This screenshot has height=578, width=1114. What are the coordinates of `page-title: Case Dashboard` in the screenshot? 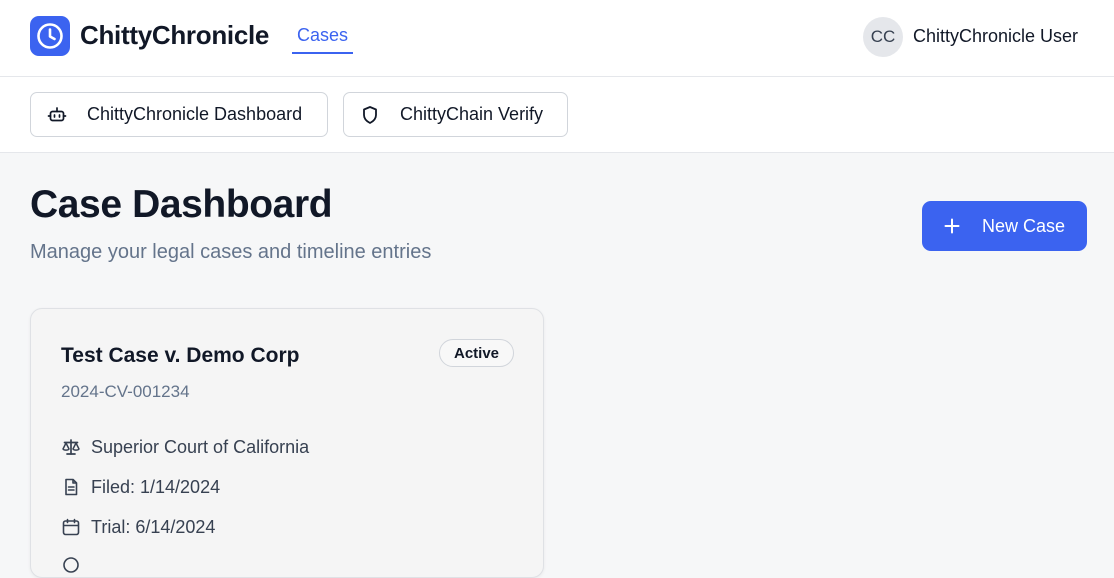 It's located at (181, 204).